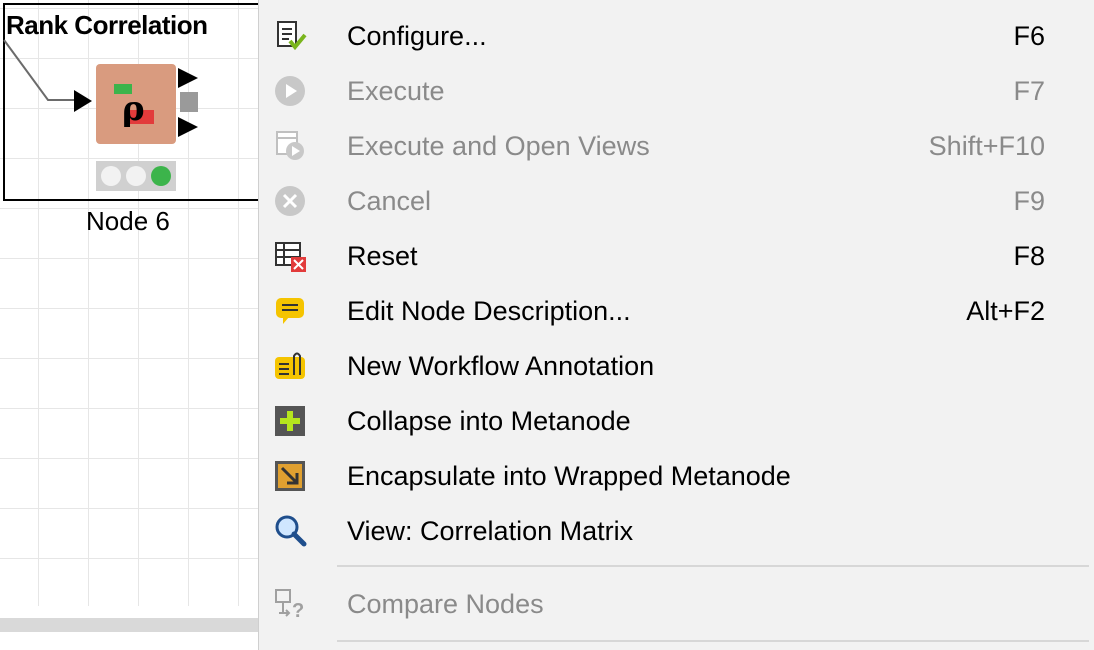 The image size is (1094, 650). What do you see at coordinates (133, 109) in the screenshot?
I see `node-icon-glyph: ρ` at bounding box center [133, 109].